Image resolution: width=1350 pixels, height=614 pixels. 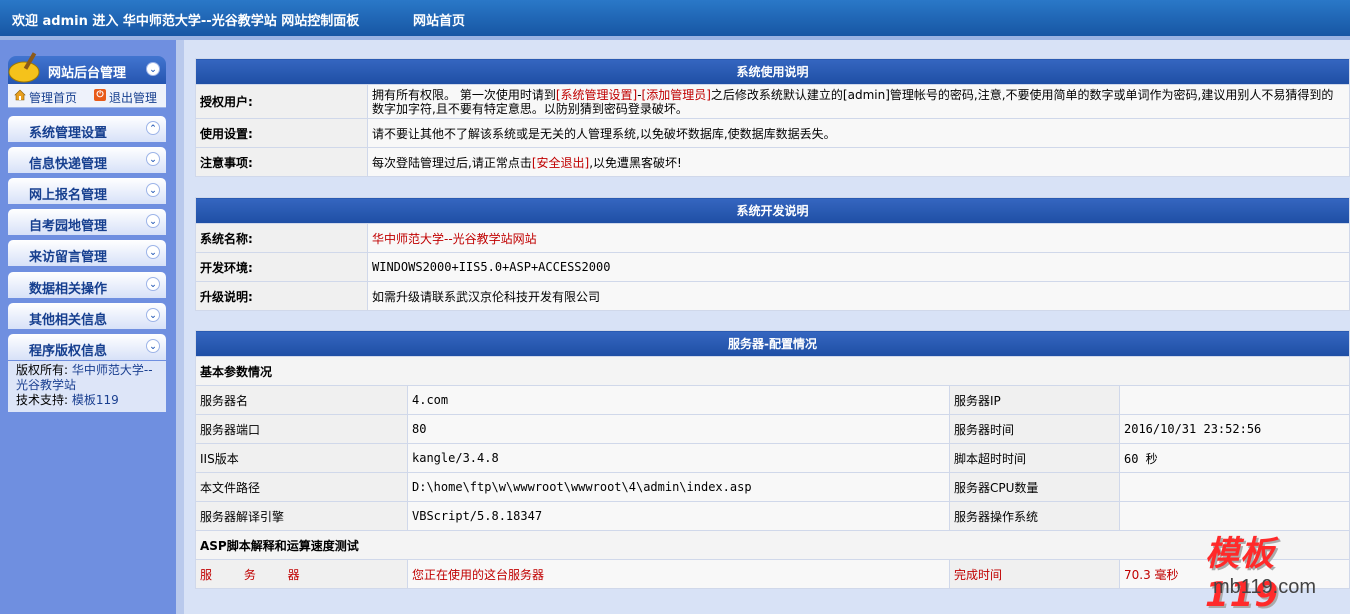 What do you see at coordinates (281, 133) in the screenshot?
I see `usage-label-settings: 使用设置:` at bounding box center [281, 133].